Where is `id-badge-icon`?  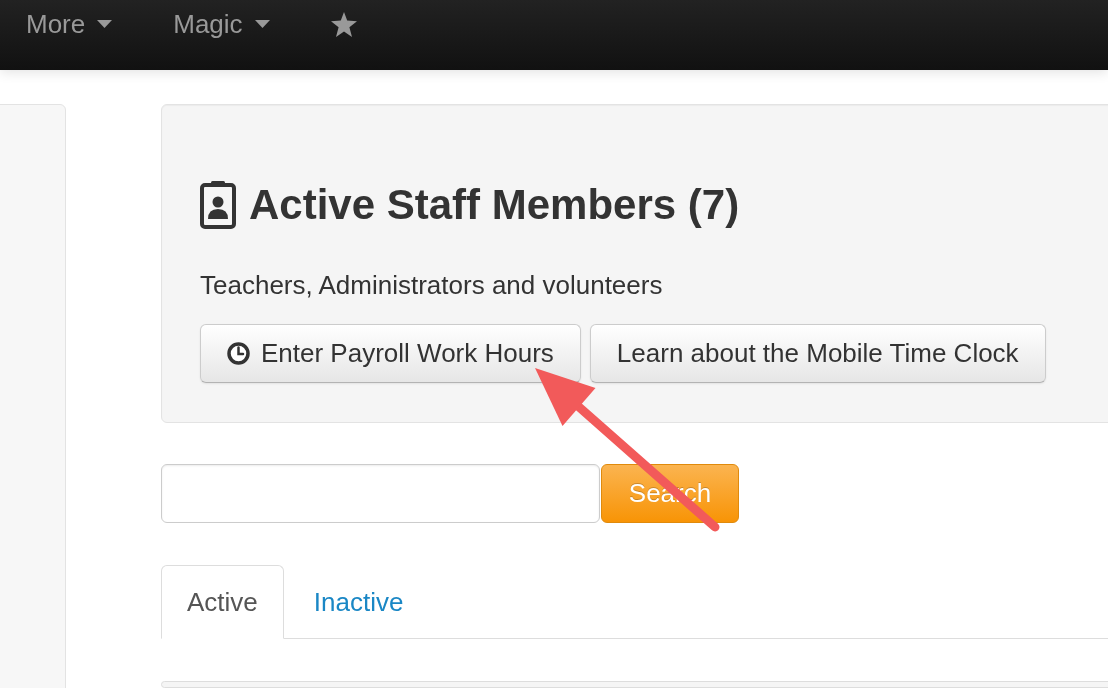
id-badge-icon is located at coordinates (218, 205).